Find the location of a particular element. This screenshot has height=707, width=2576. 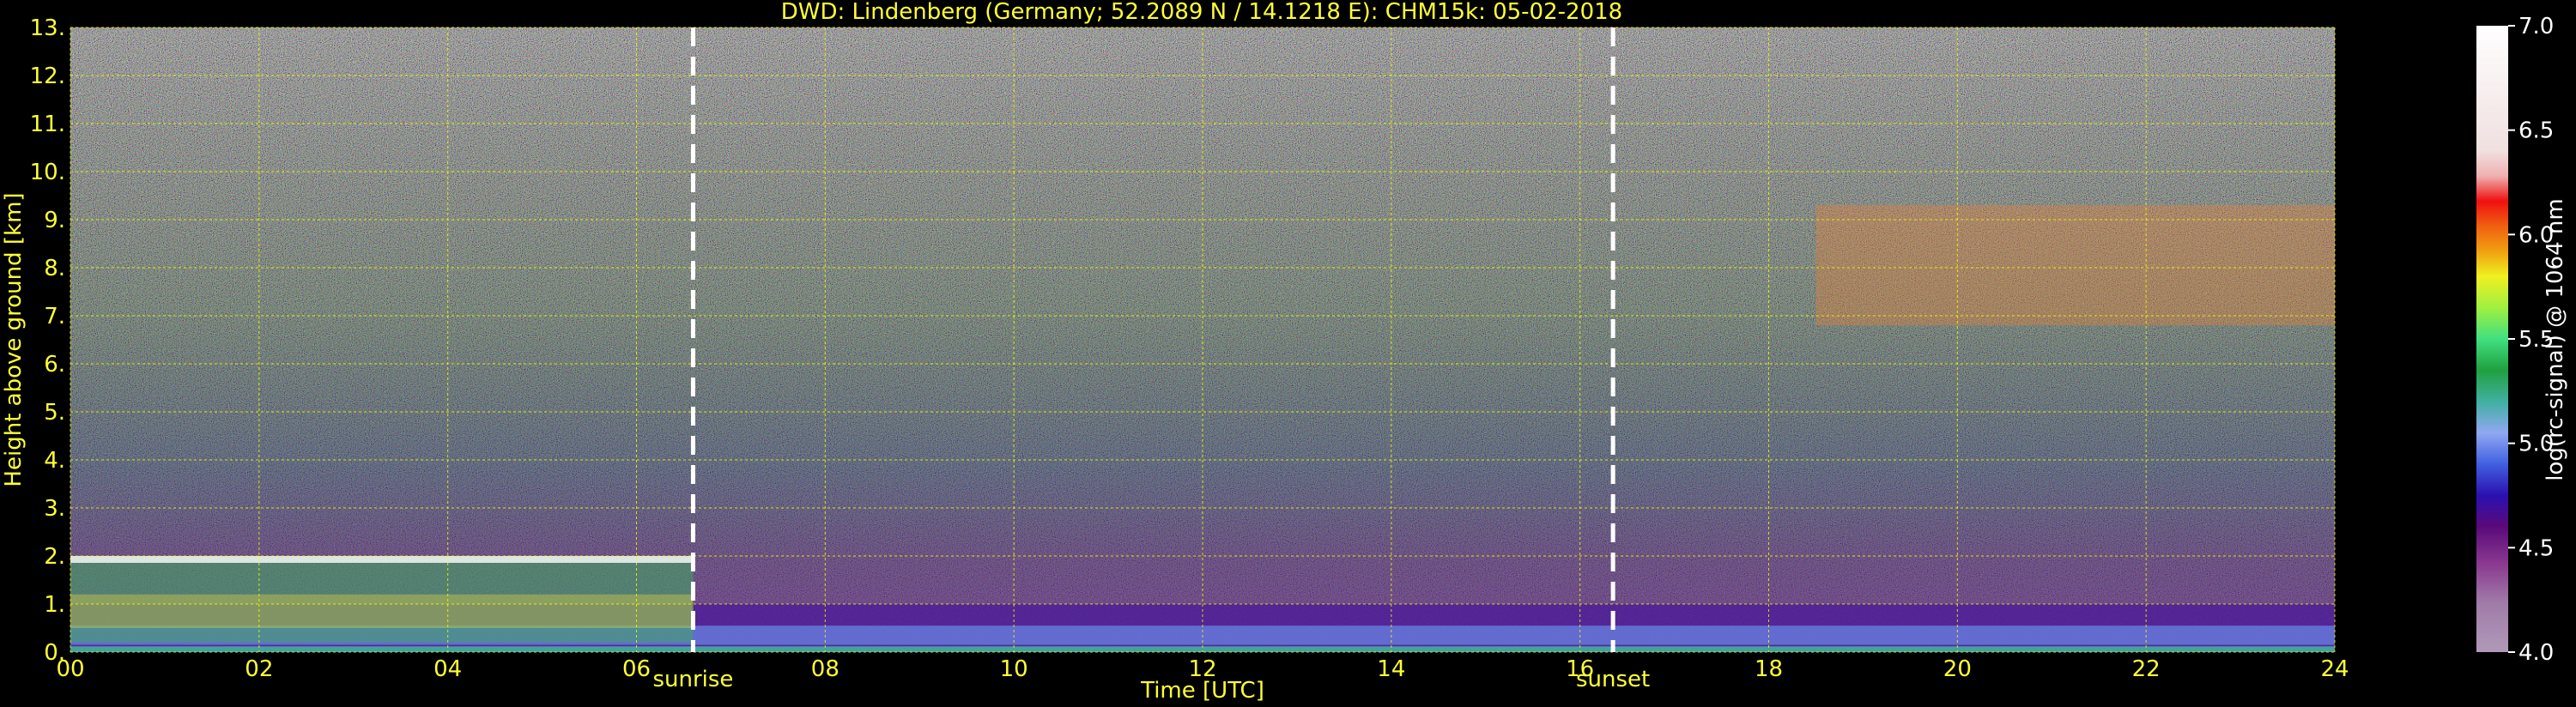

x-axis-label: Time [UTC] is located at coordinates (1202, 691).